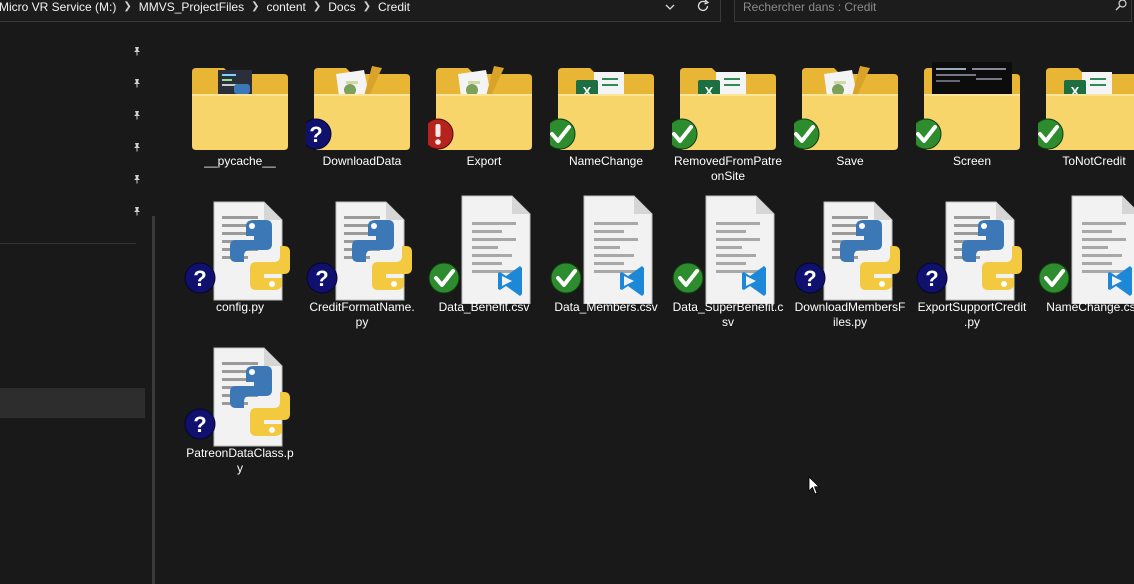  Describe the element at coordinates (972, 314) in the screenshot. I see `file-name: ExportSupportCredit.py` at that location.